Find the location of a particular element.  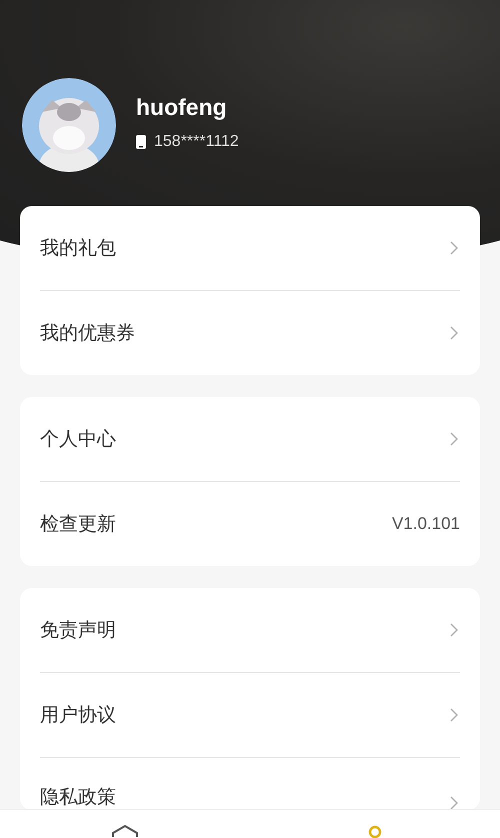

menu-item: 检查更新 V1.0.101 is located at coordinates (250, 524).